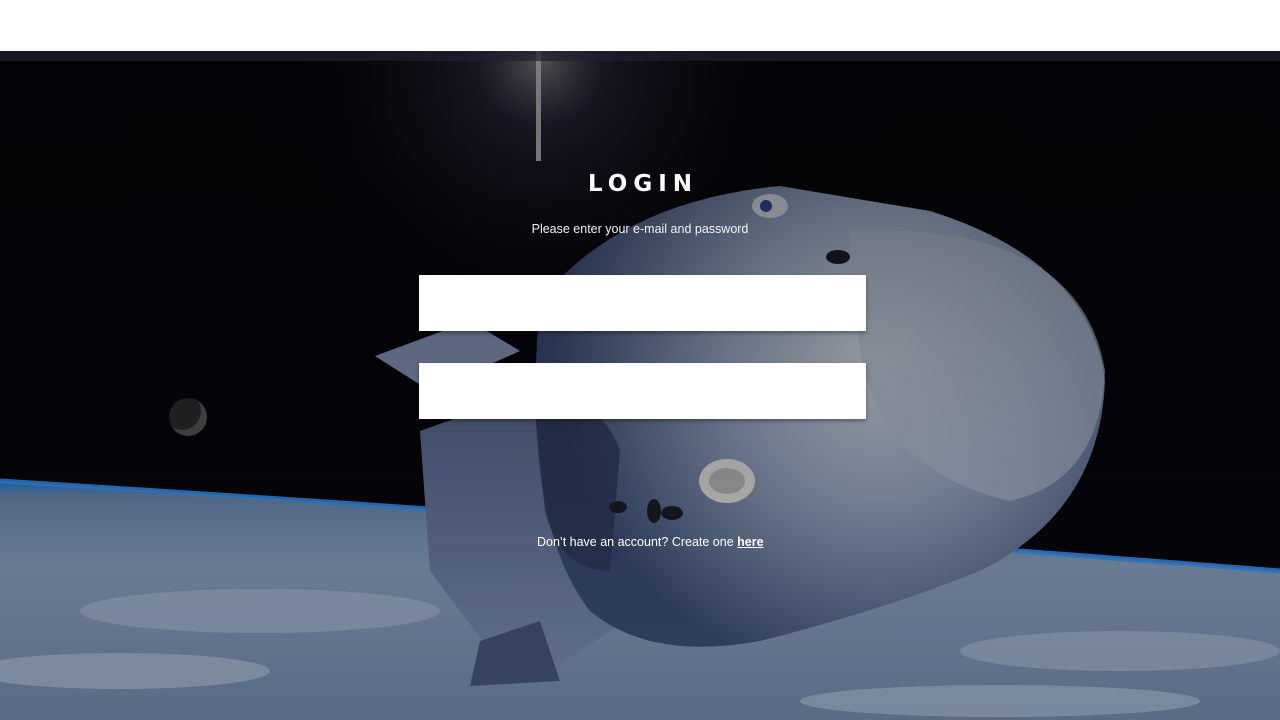 This screenshot has width=1280, height=720. I want to click on signup-prompt-text: Don’t have an account? Create one, so click(637, 542).